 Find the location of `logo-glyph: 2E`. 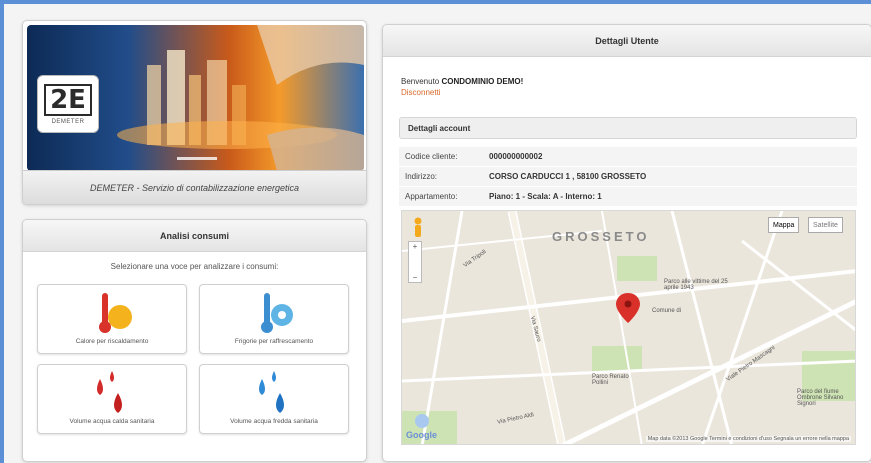

logo-glyph: 2E is located at coordinates (68, 99).